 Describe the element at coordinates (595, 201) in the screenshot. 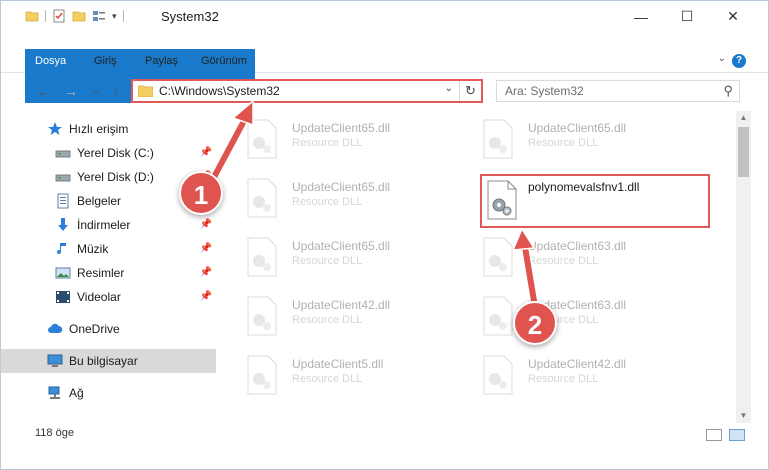

I see `list-item-polynomevalsfnv1: polynomevalsfnv1.dll` at that location.